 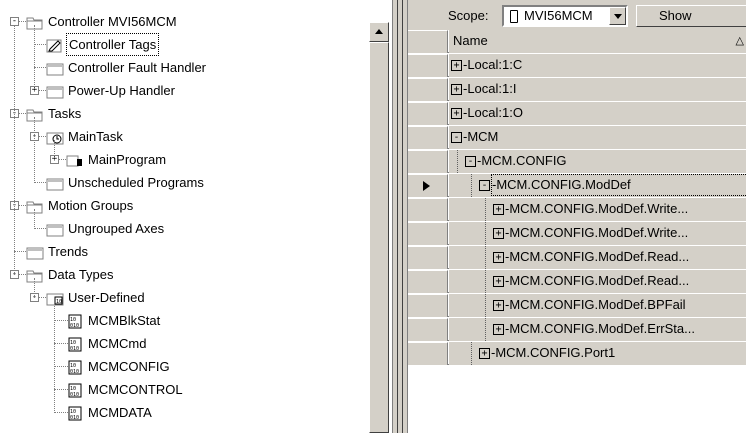 I want to click on tag-name-cell: + -MCM.CONFIG.Port1, so click(x=597, y=353).